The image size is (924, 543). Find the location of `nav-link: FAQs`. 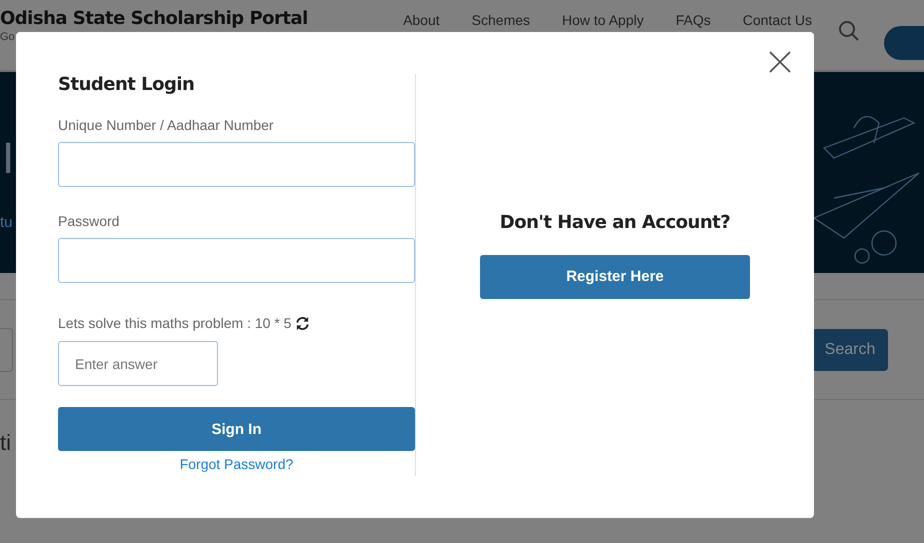

nav-link: FAQs is located at coordinates (693, 20).